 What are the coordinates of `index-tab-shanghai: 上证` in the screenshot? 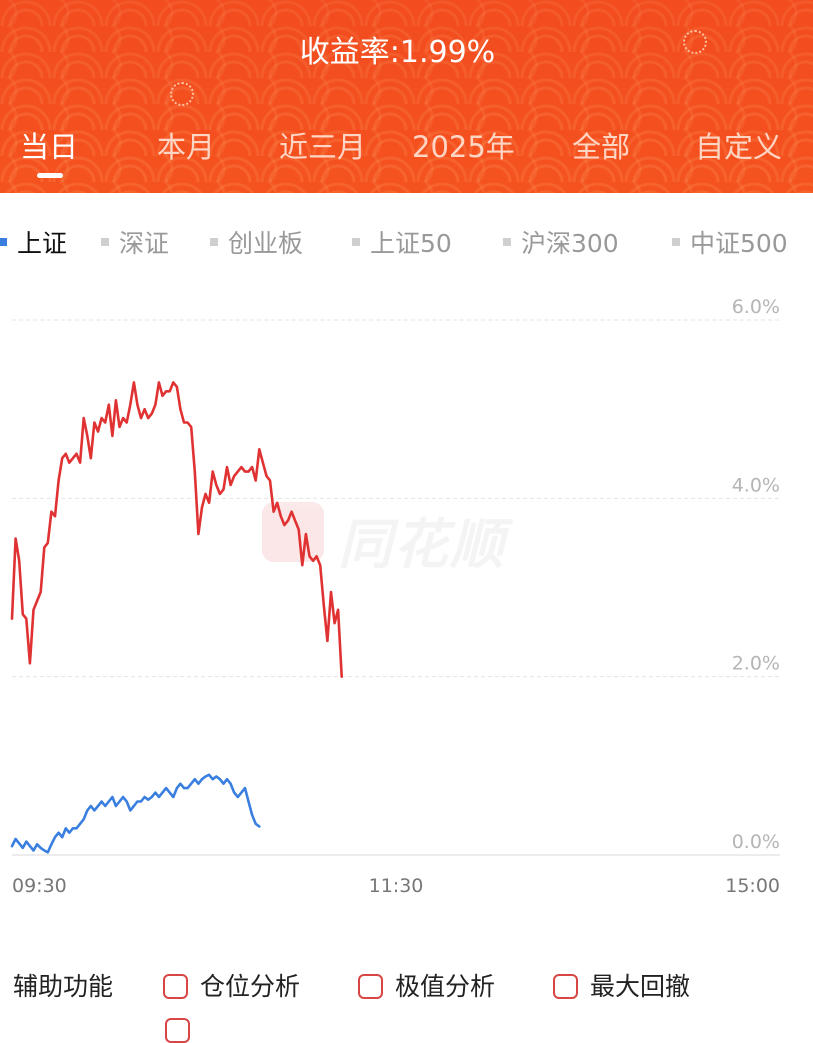 It's located at (33, 242).